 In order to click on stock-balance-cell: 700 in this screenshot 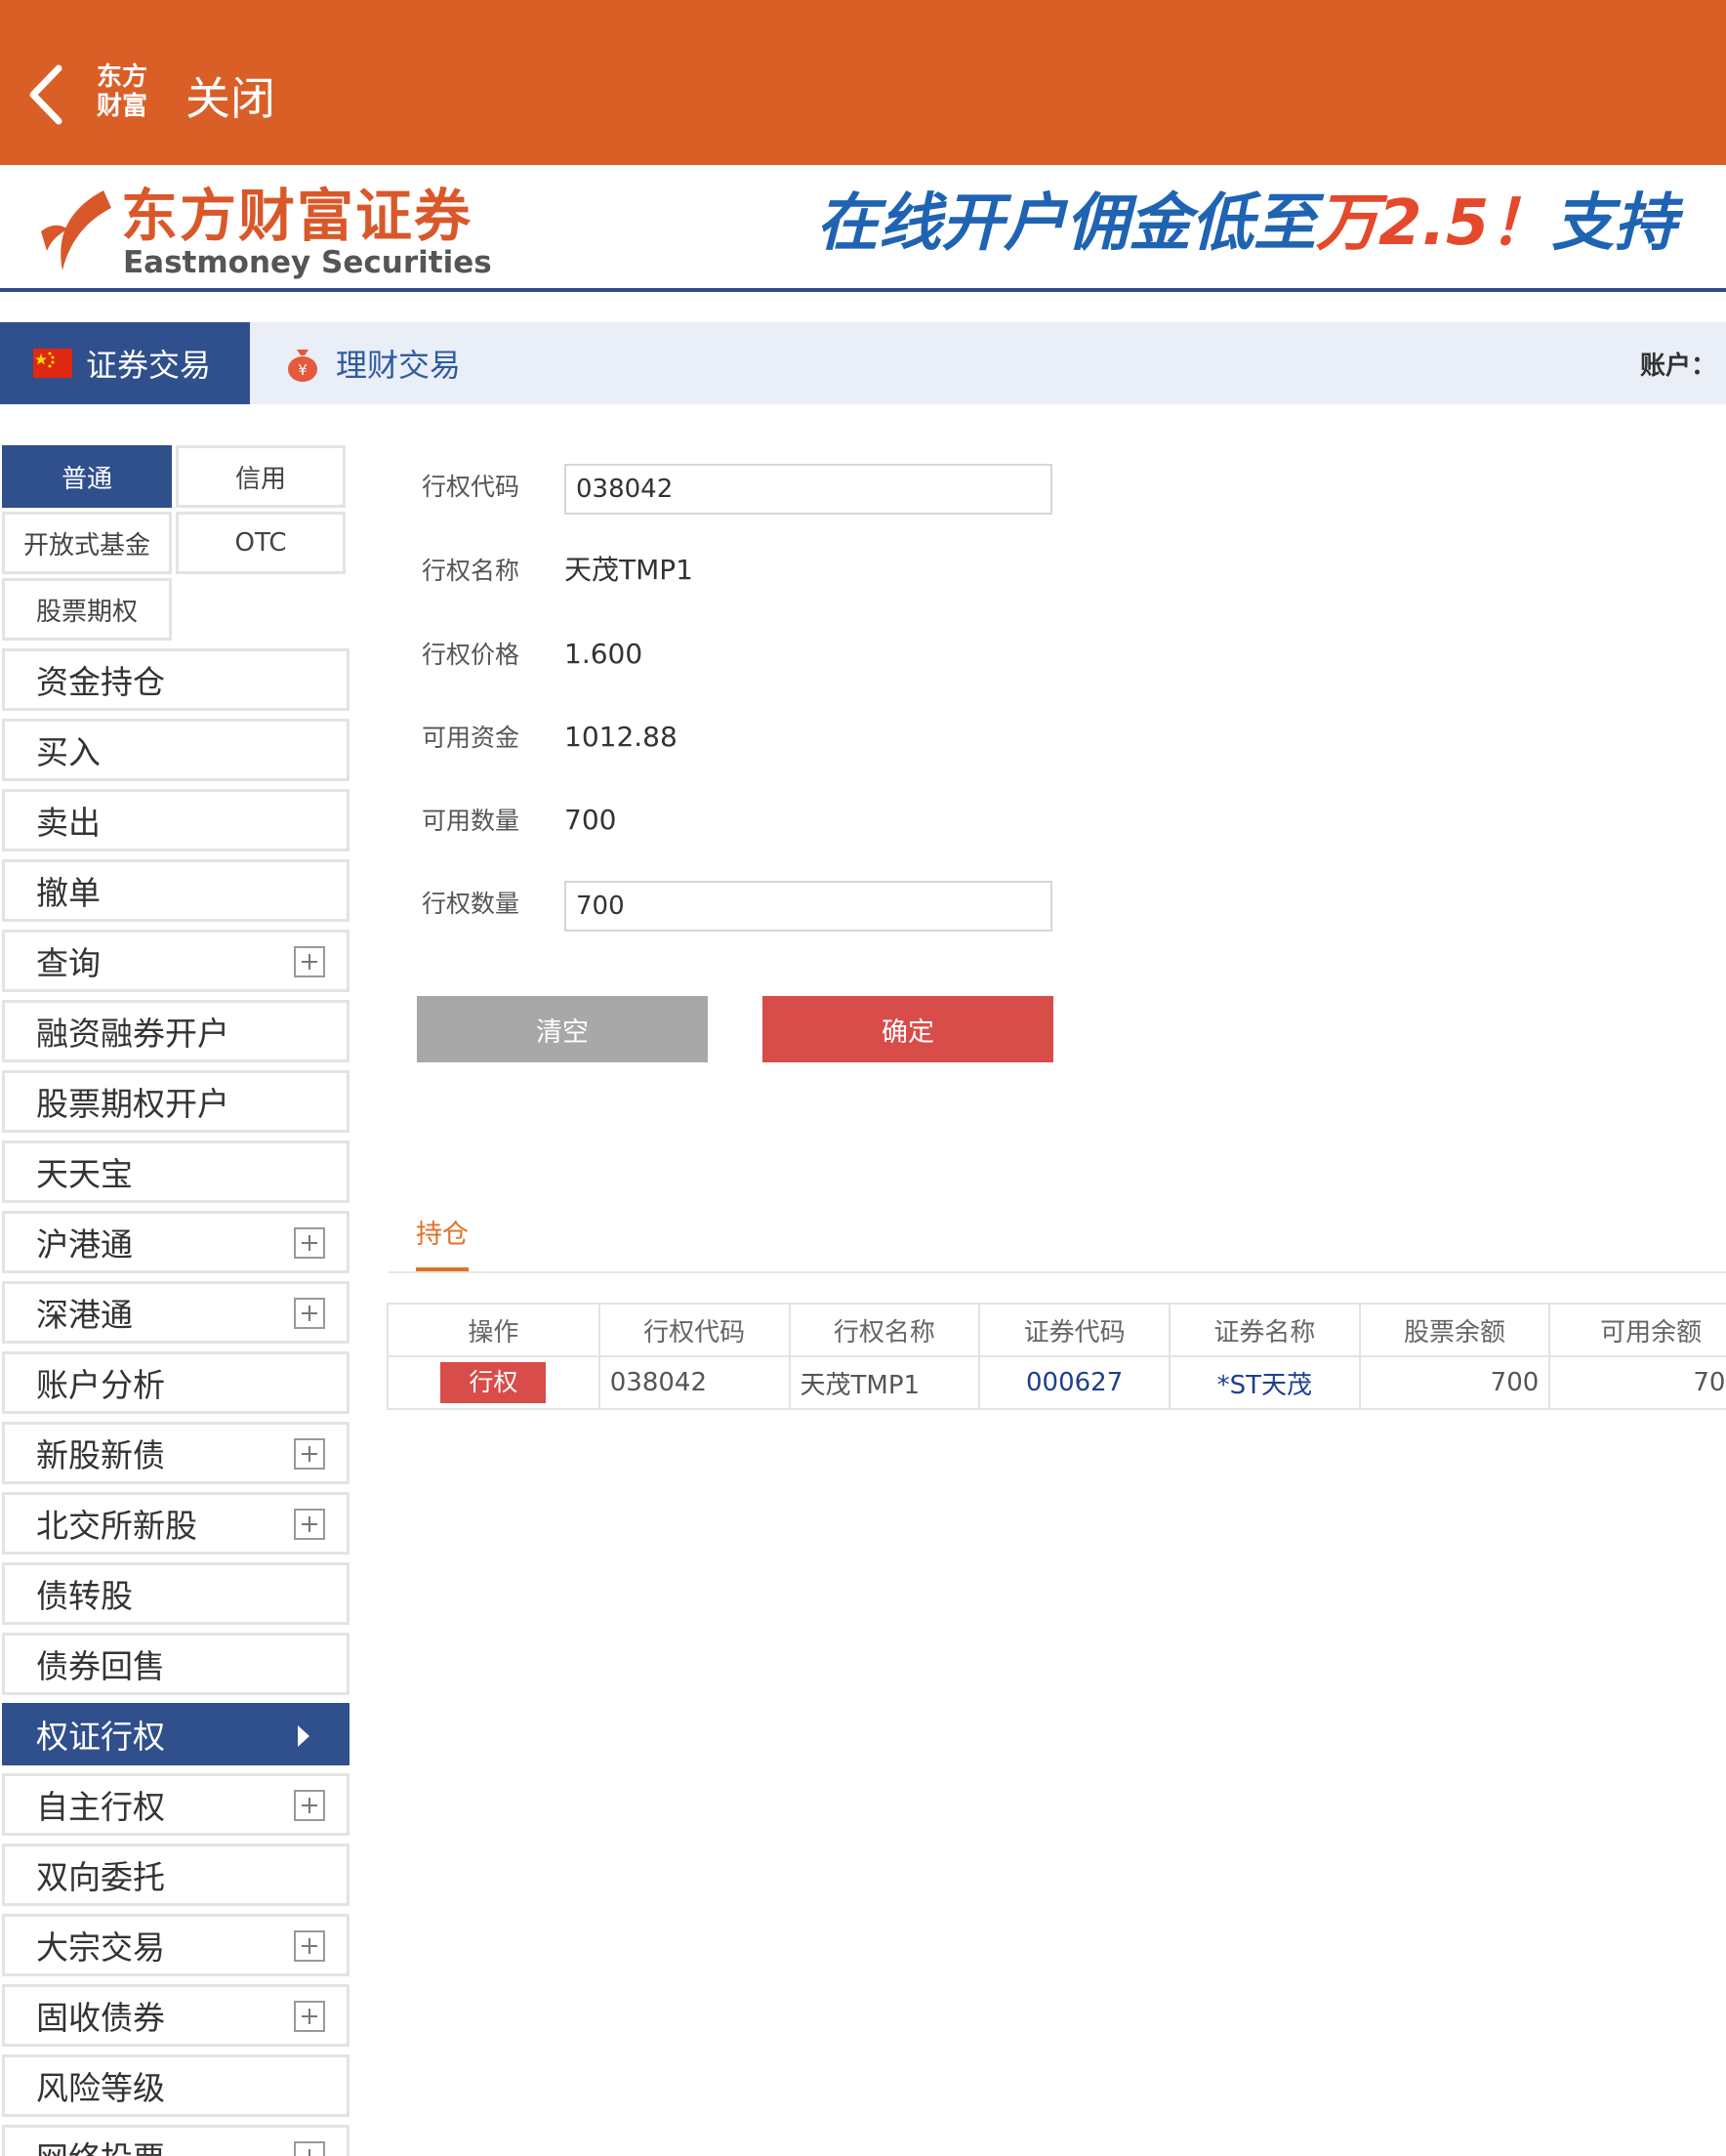, I will do `click(1455, 1382)`.